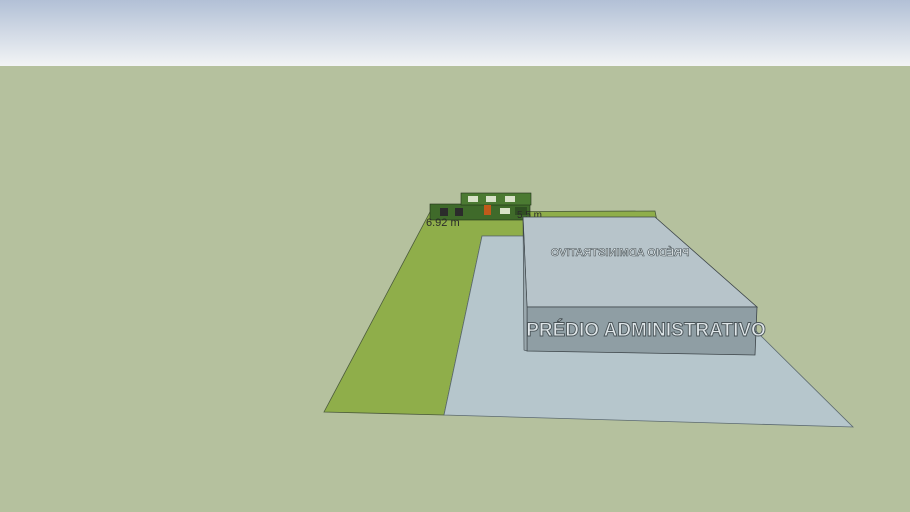 The height and width of the screenshot is (512, 910). Describe the element at coordinates (443, 223) in the screenshot. I see `dimension-label-1: 6.92 m` at that location.